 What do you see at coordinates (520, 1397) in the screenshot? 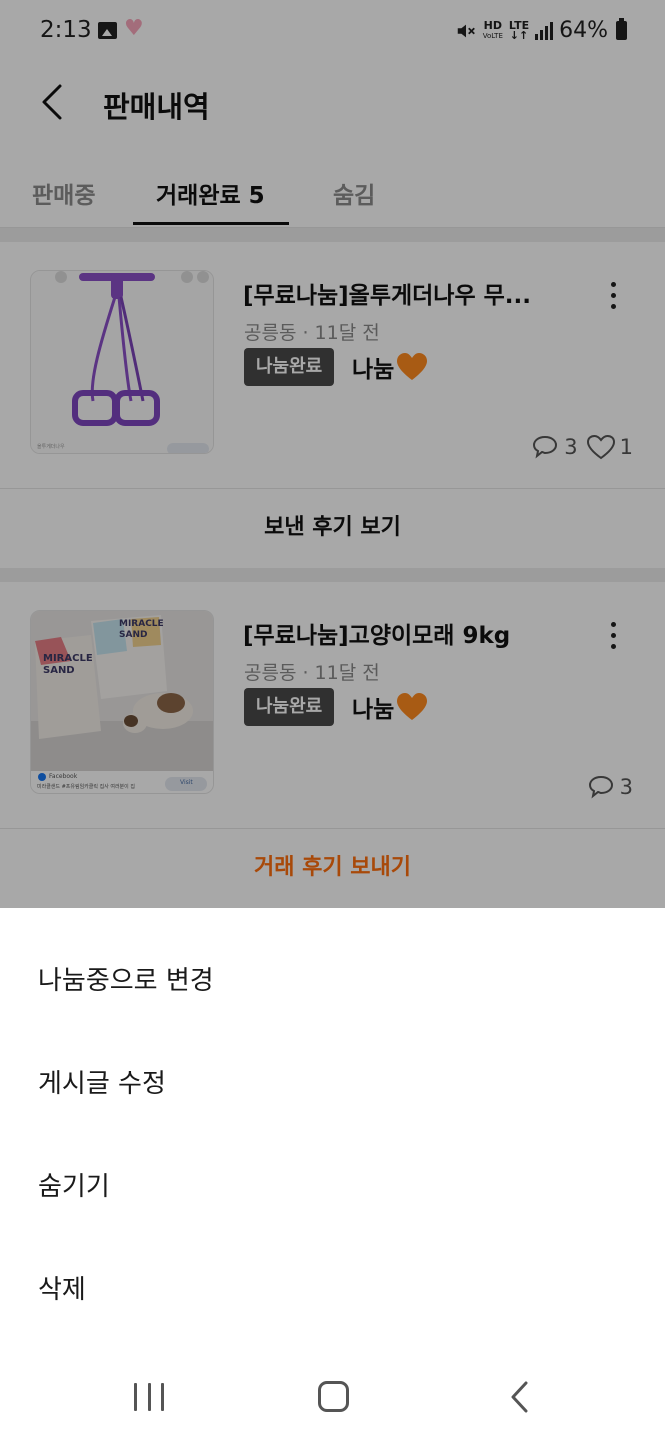
I see `nav-back-button` at bounding box center [520, 1397].